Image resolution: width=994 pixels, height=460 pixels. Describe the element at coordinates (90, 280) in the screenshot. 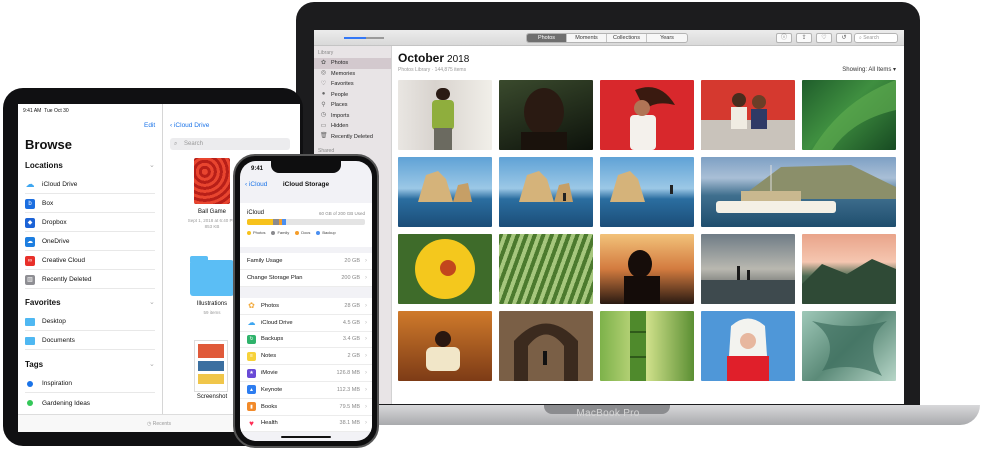

I see `location-recently-deleted: ▥ Recently Deleted` at that location.